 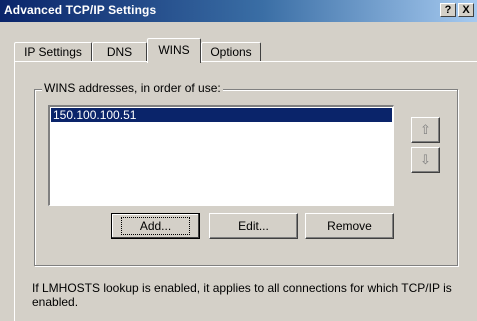 I want to click on move-up-button: ⇧, so click(x=425, y=130).